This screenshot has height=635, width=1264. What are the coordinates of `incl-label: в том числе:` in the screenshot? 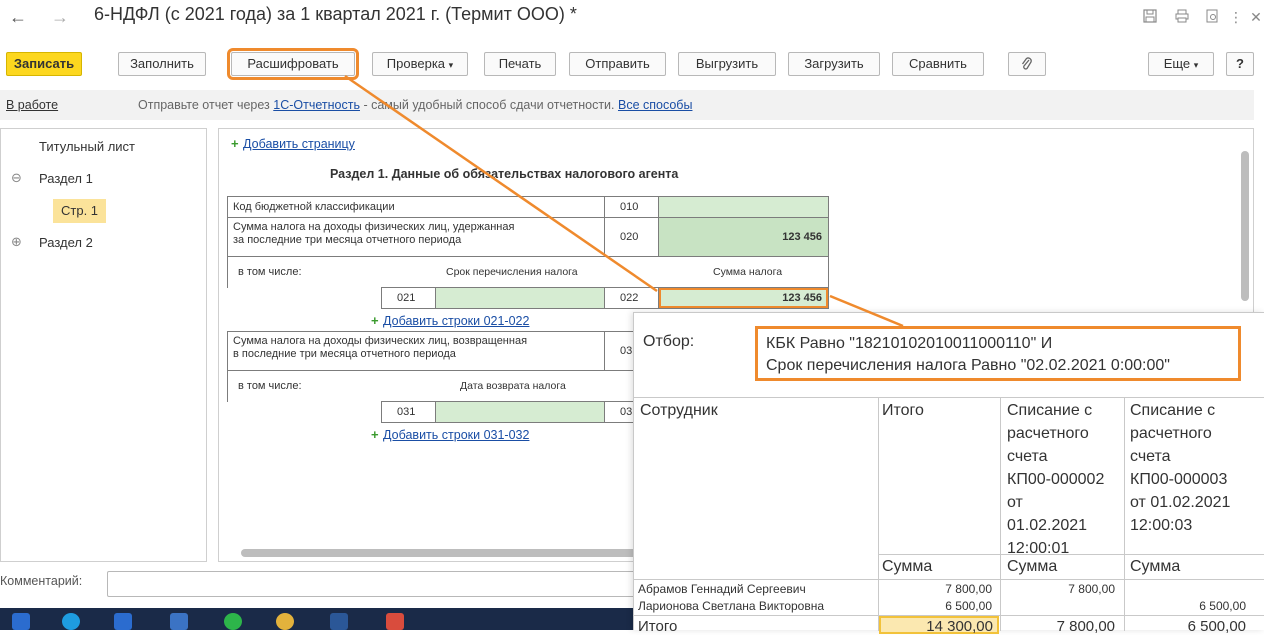 It's located at (270, 272).